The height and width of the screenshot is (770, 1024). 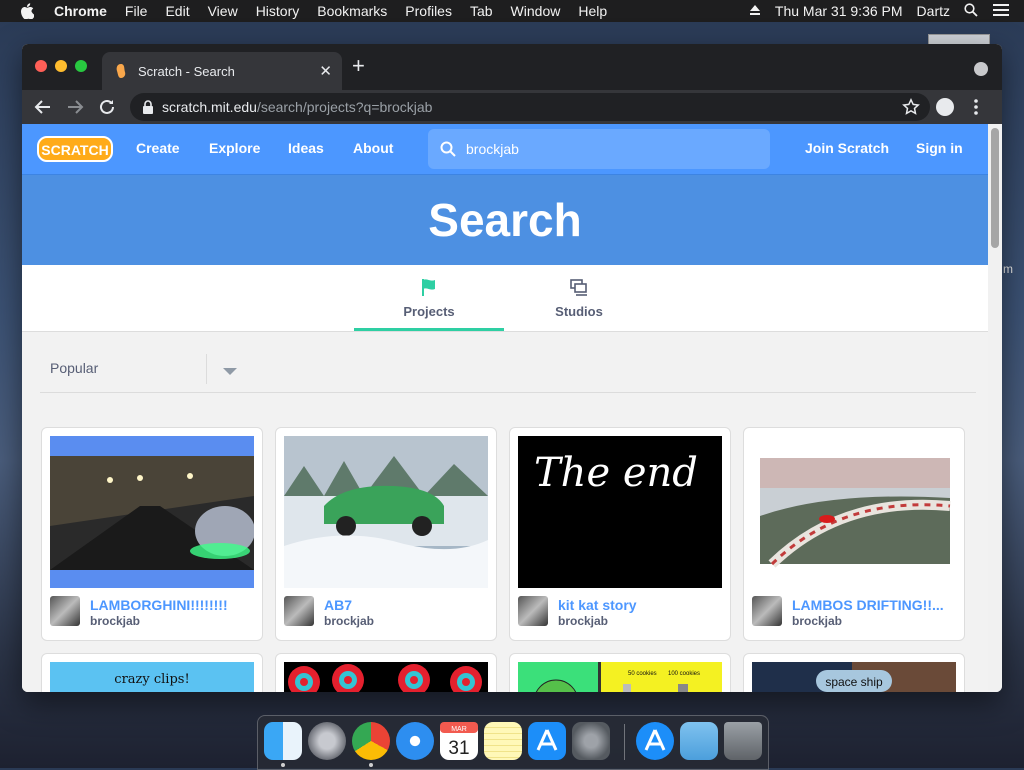 I want to click on menu-help: Help, so click(x=592, y=11).